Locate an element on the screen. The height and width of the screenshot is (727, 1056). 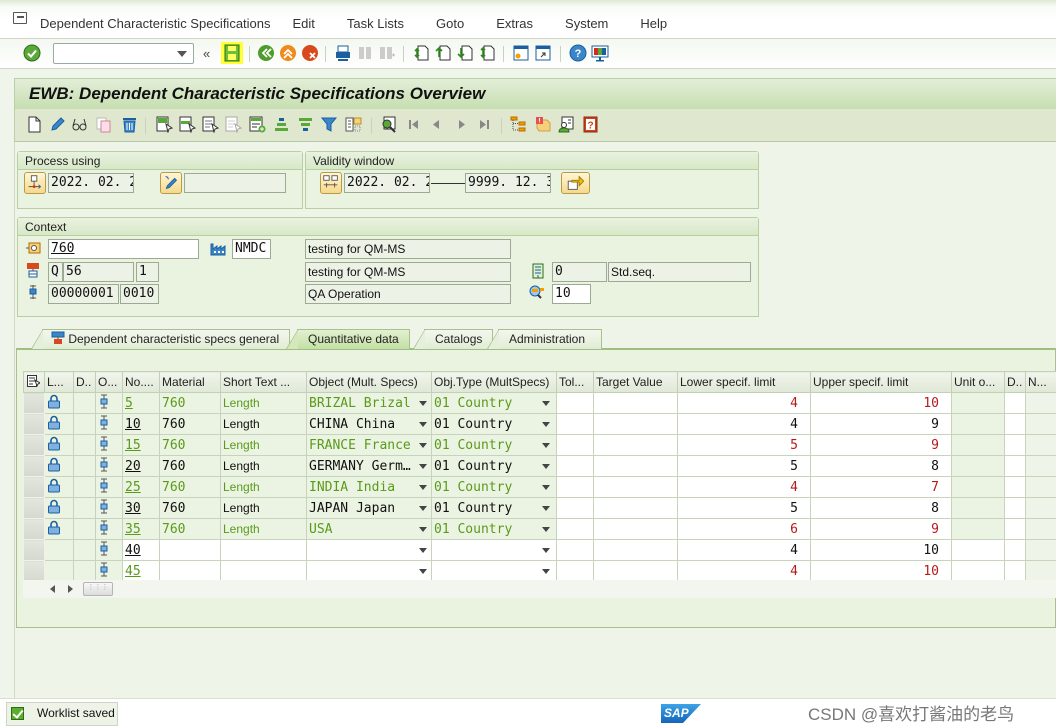
details-icon is located at coordinates (388, 124).